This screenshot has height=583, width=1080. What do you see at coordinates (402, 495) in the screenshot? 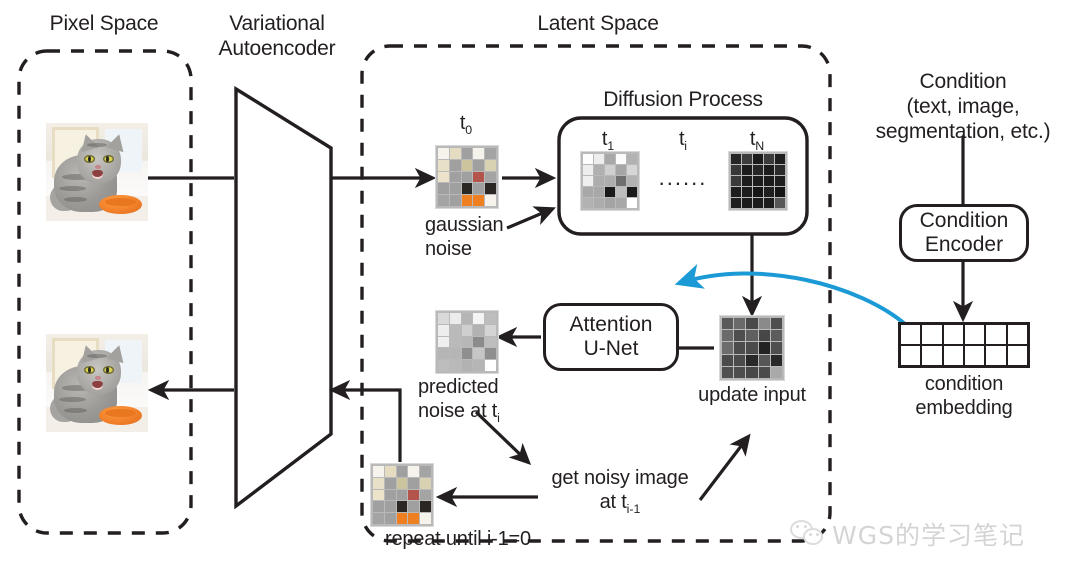
I see `latent-grid-repeat` at bounding box center [402, 495].